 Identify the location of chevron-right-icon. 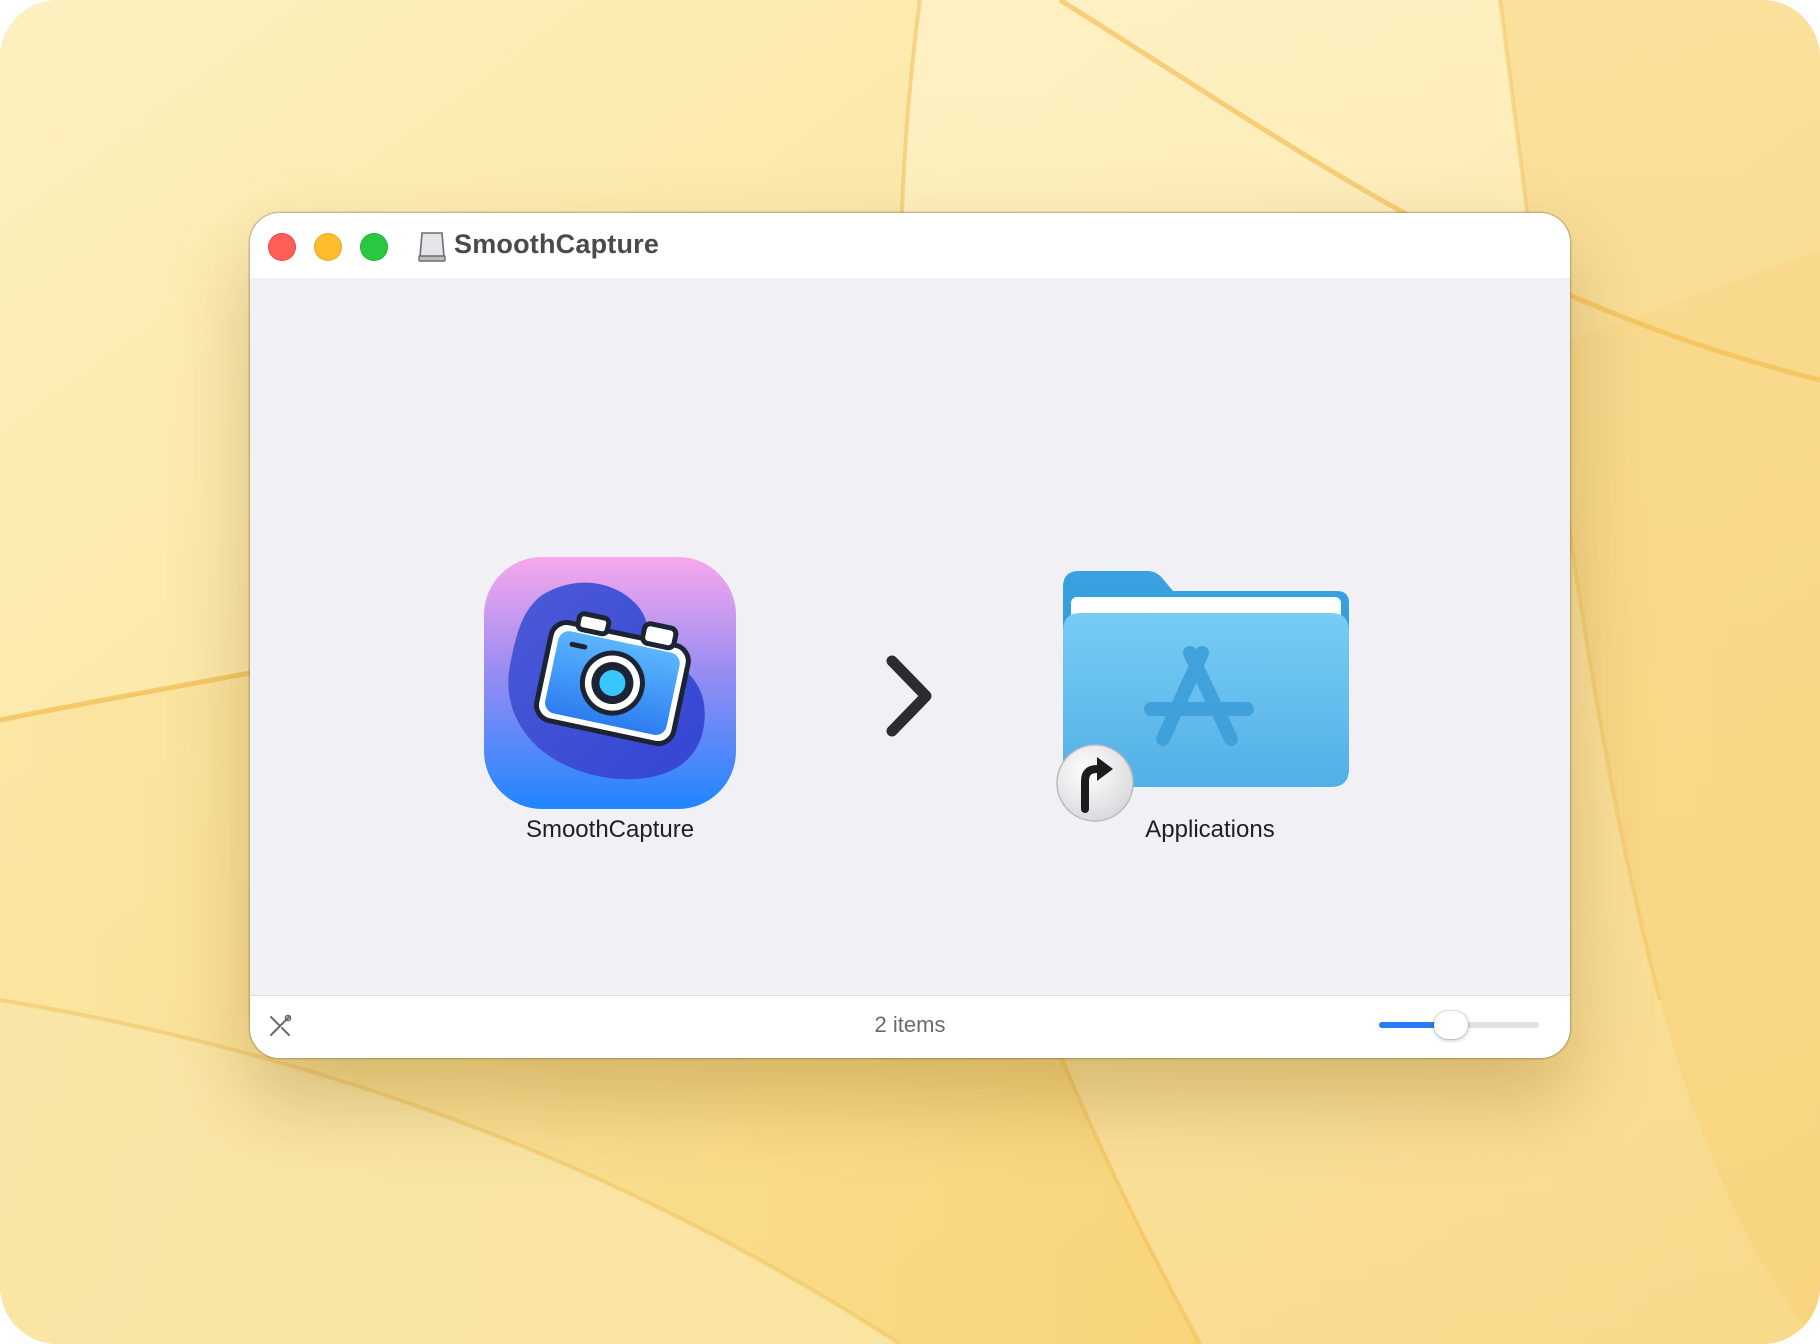
(909, 696).